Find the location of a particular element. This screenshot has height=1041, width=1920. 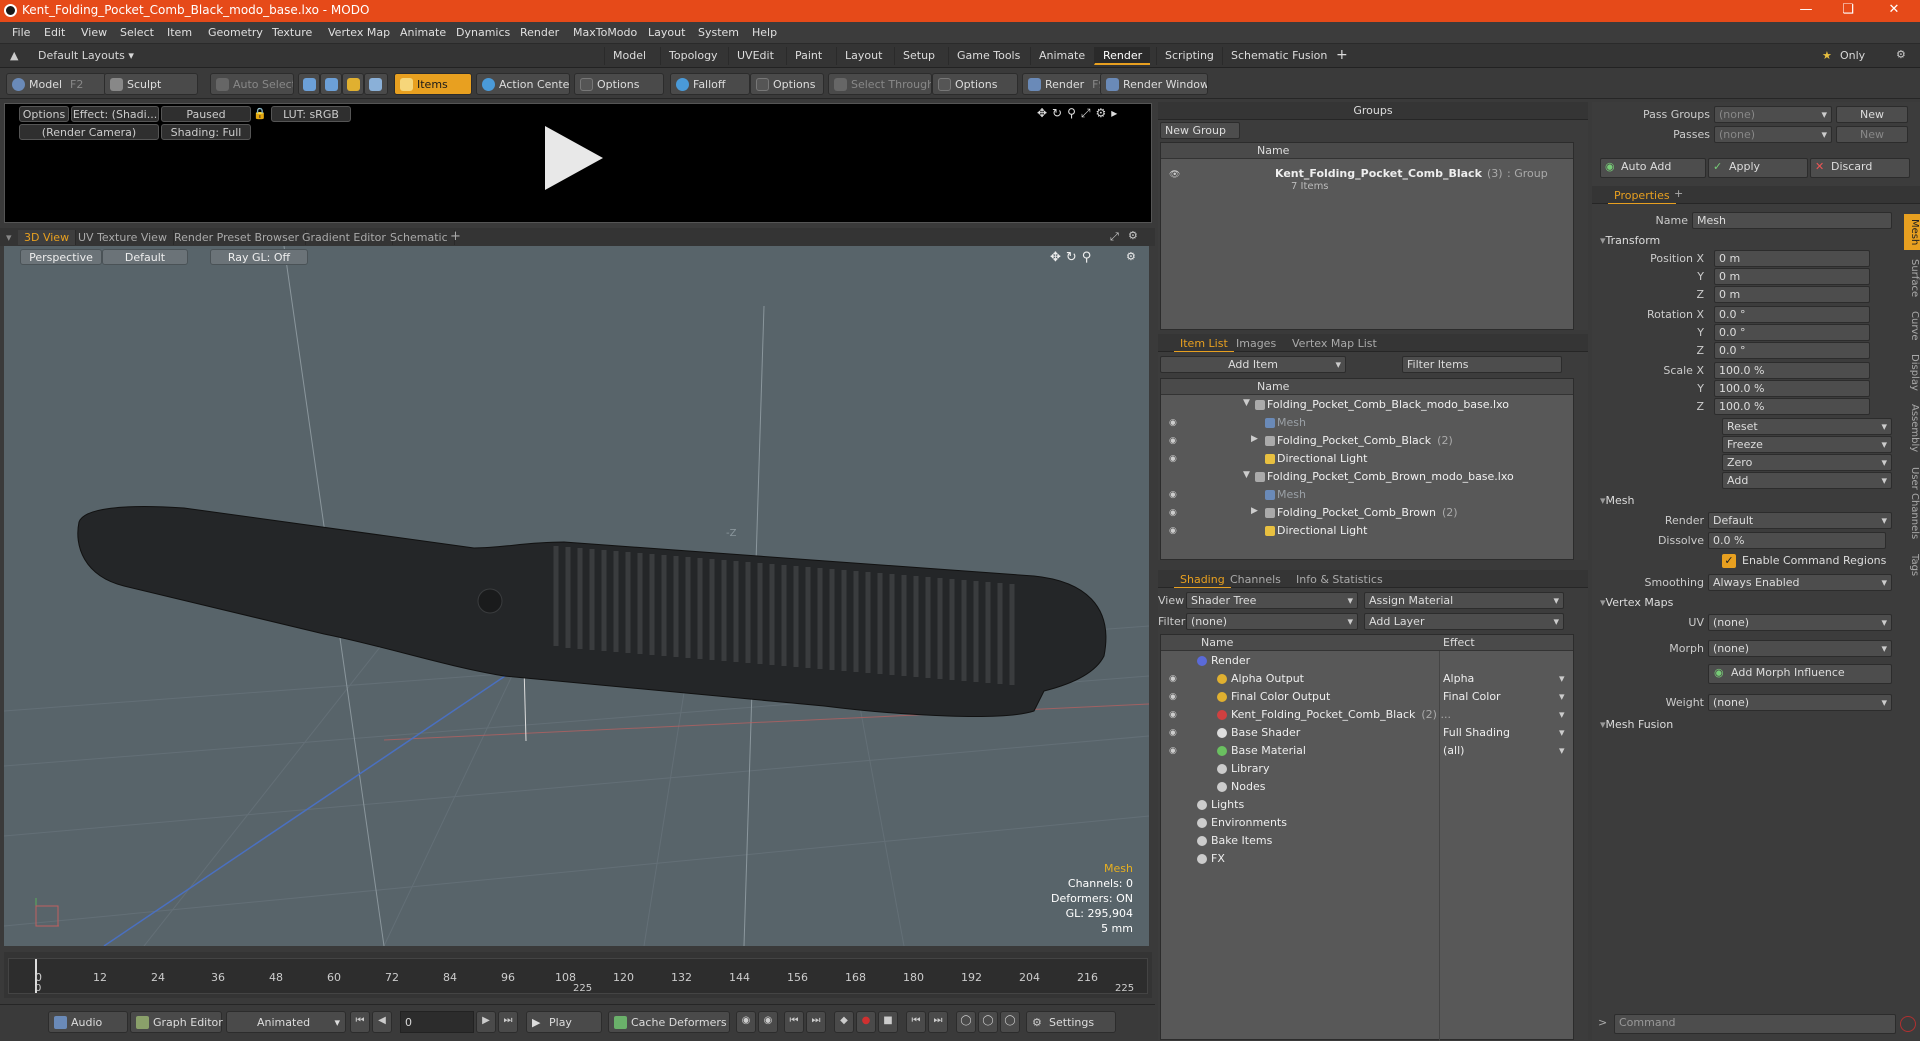

layout-tab-render: Render is located at coordinates (1122, 56).